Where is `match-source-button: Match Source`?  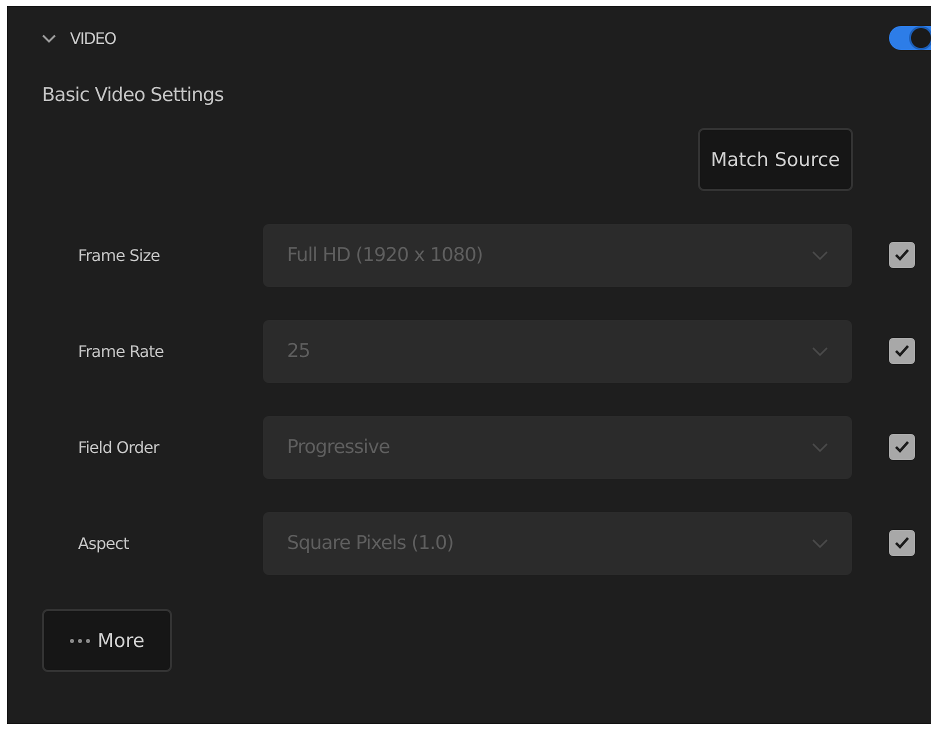
match-source-button: Match Source is located at coordinates (775, 159).